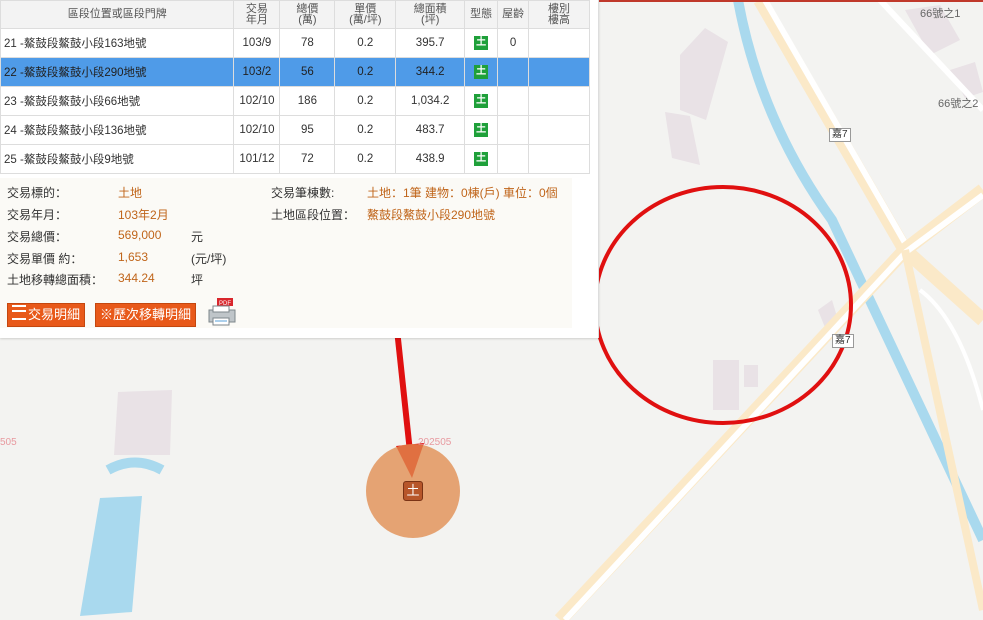 This screenshot has height=620, width=983. I want to click on col-floor: 樓別 樓高, so click(559, 14).